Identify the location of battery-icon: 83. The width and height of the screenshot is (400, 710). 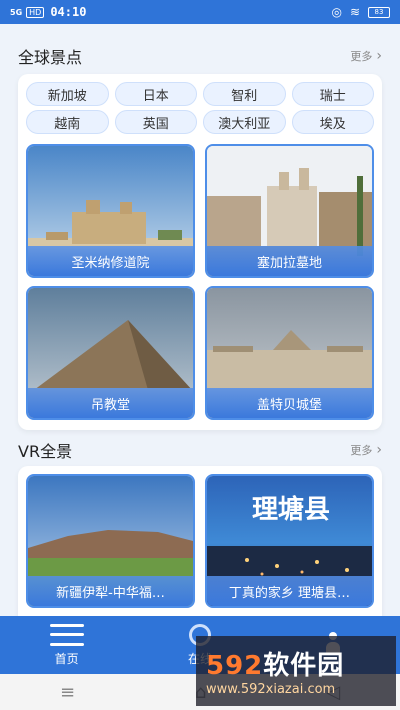
(379, 12).